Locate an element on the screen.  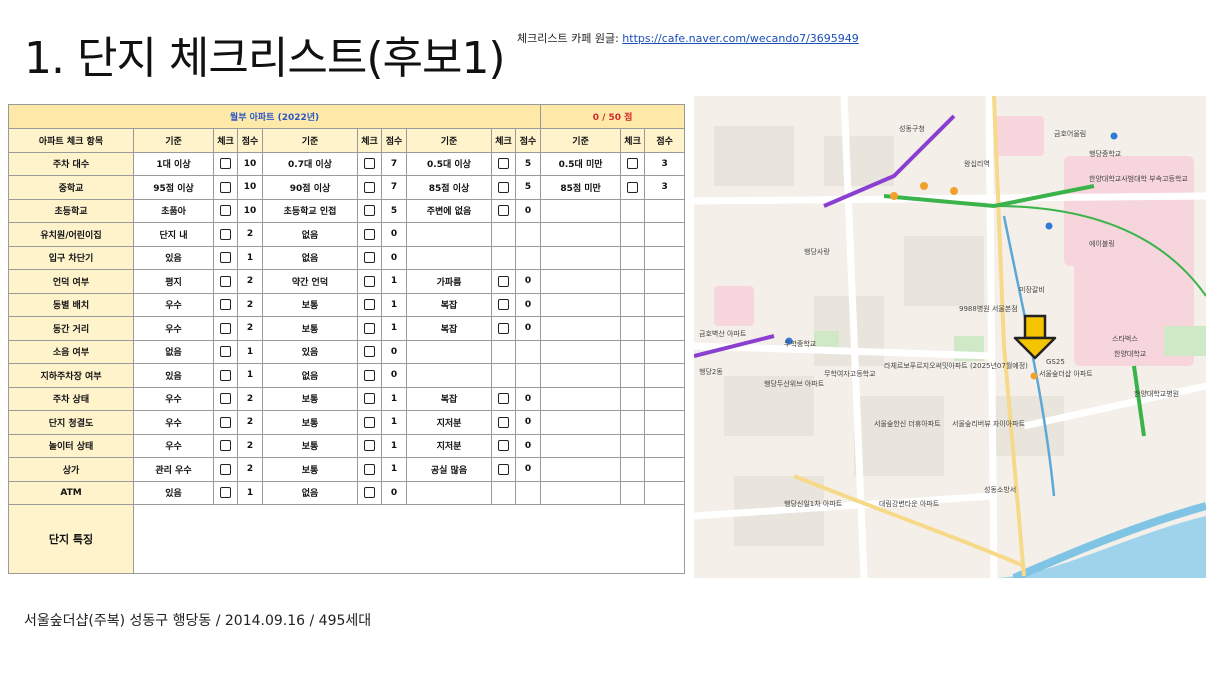
score-cell: 1 is located at coordinates (394, 328).